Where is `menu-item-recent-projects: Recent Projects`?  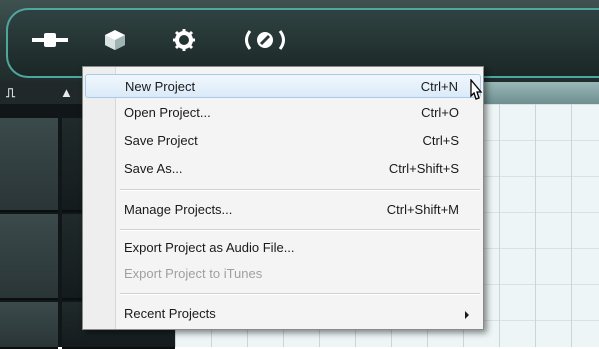
menu-item-recent-projects: Recent Projects is located at coordinates (283, 314).